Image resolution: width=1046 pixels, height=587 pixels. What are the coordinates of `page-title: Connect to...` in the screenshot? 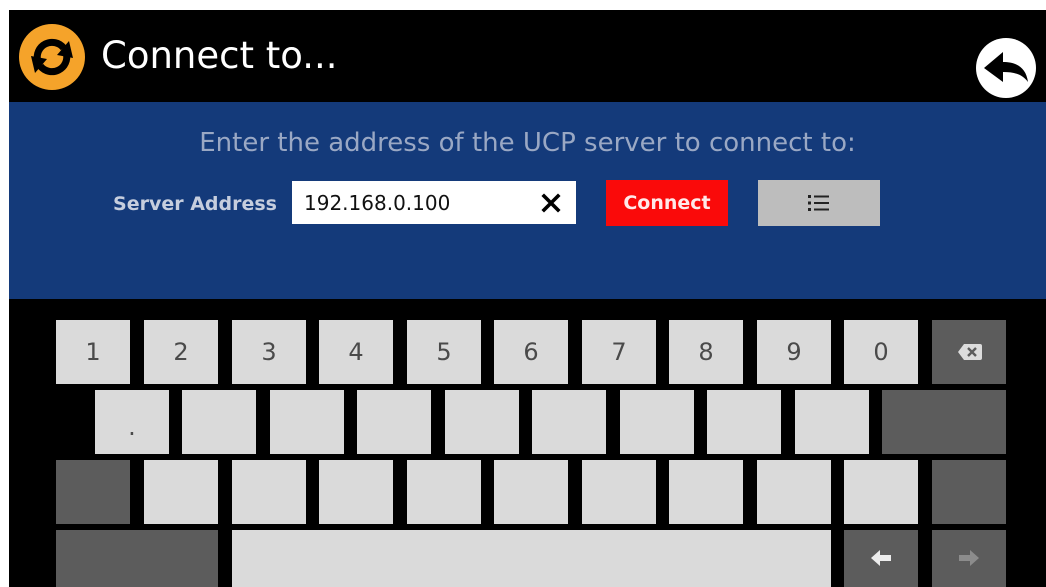 It's located at (219, 55).